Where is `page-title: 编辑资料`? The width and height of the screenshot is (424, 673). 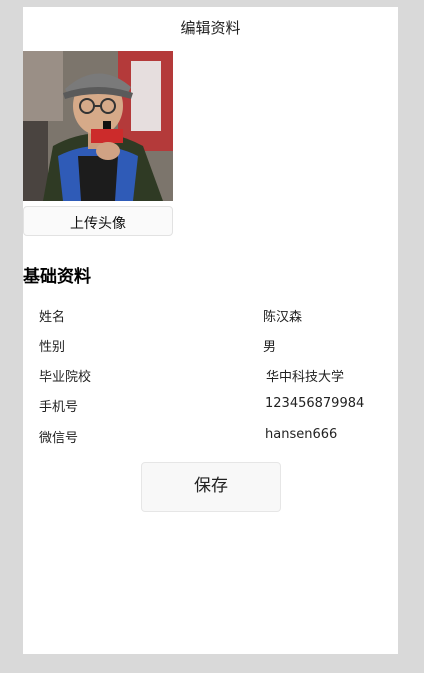 page-title: 编辑资料 is located at coordinates (210, 28).